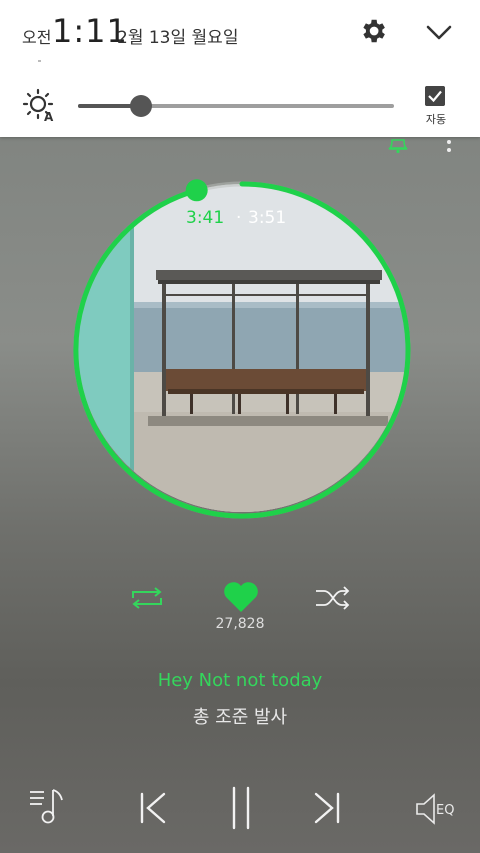 The height and width of the screenshot is (853, 480). What do you see at coordinates (147, 598) in the screenshot?
I see `repeat-icon` at bounding box center [147, 598].